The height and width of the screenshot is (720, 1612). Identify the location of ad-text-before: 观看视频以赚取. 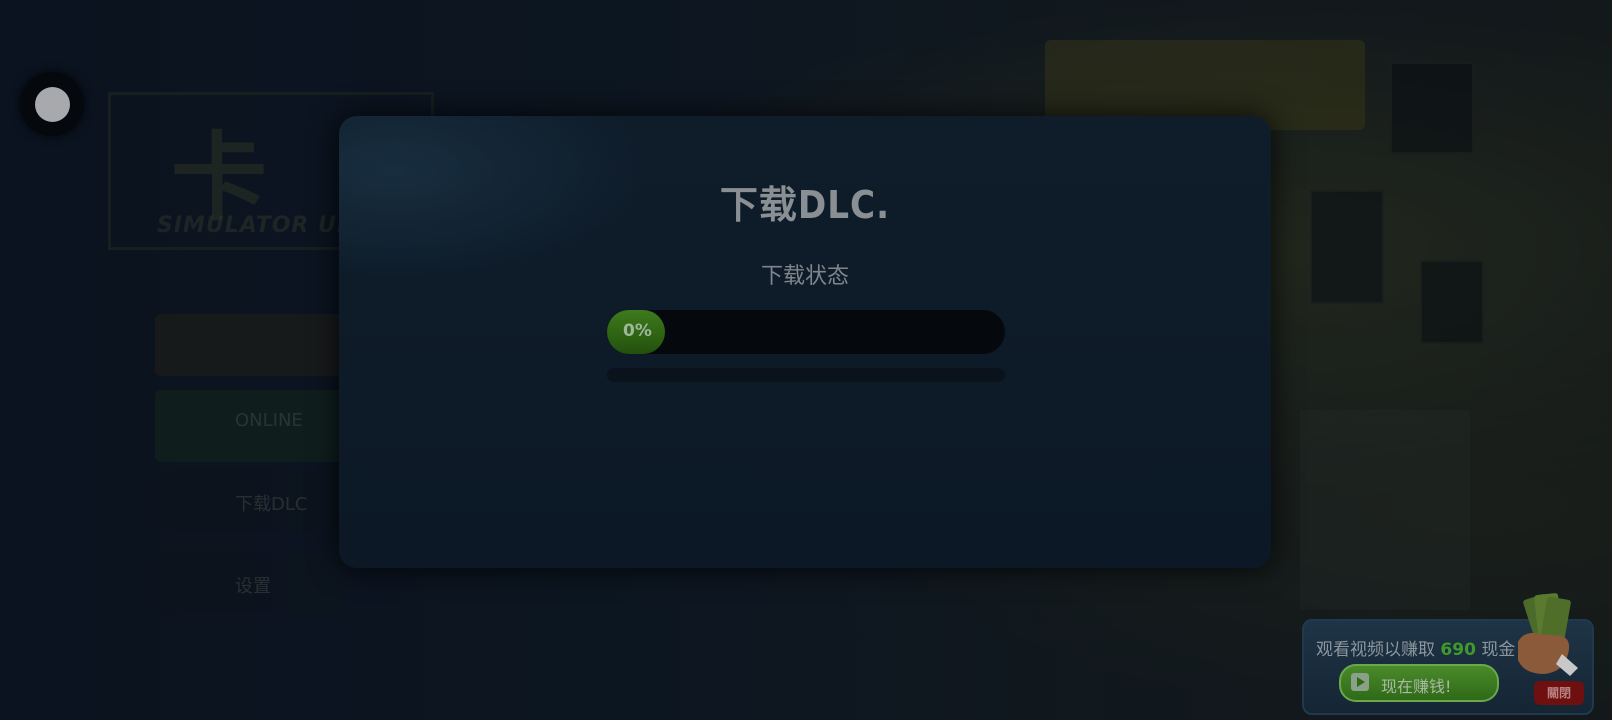
(1375, 650).